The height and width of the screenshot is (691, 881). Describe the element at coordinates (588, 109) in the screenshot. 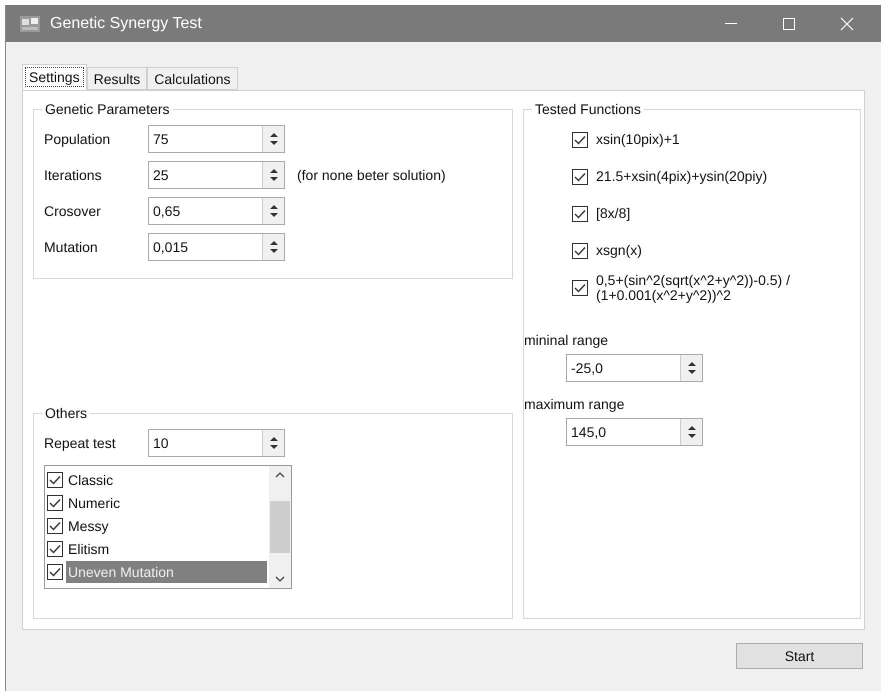

I see `group-title: Tested Functions` at that location.